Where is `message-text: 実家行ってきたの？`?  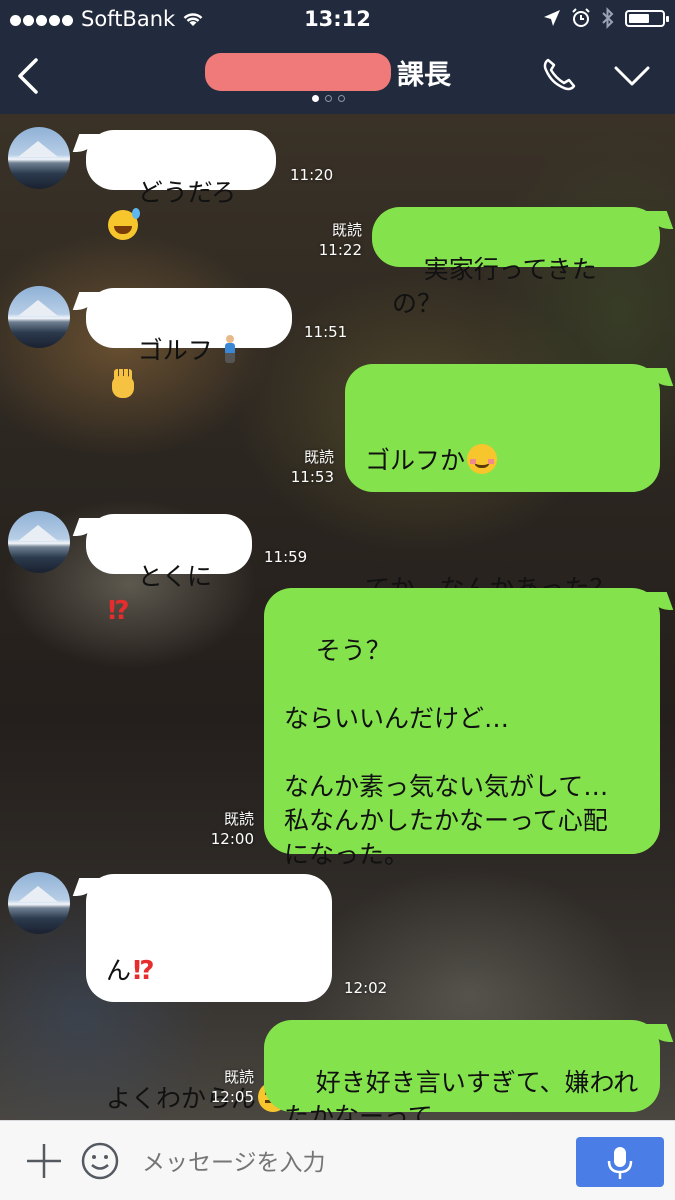 message-text: 実家行ってきたの？ is located at coordinates (494, 286).